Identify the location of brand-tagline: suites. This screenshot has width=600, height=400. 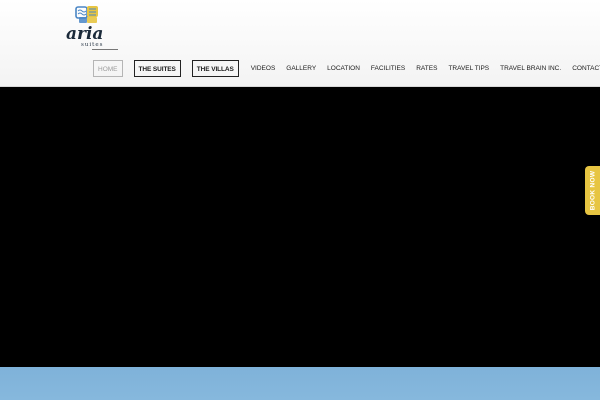
(92, 45).